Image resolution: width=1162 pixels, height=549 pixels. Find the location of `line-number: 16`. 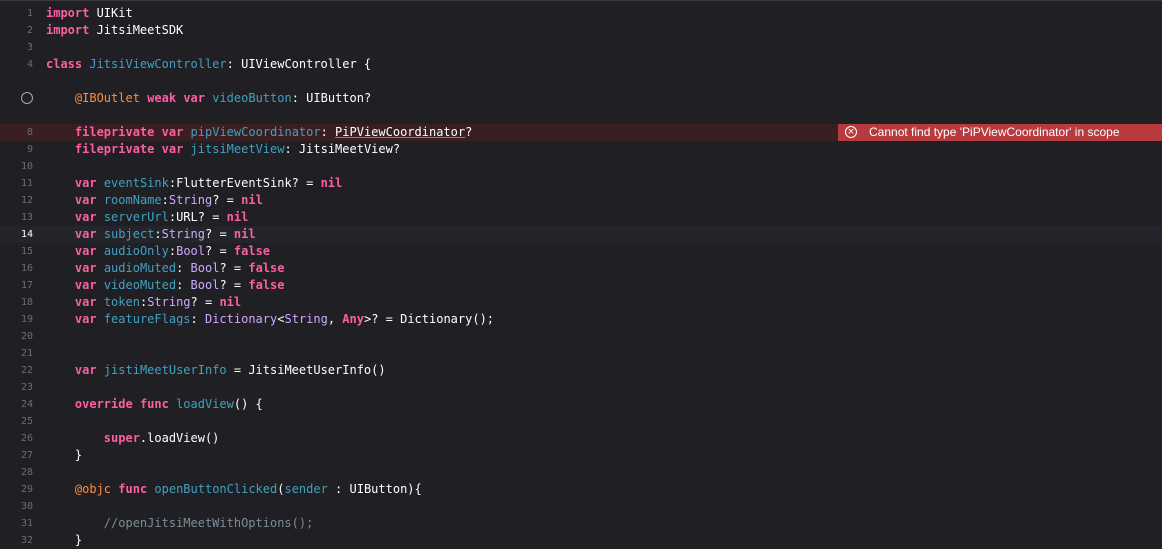

line-number: 16 is located at coordinates (16, 268).